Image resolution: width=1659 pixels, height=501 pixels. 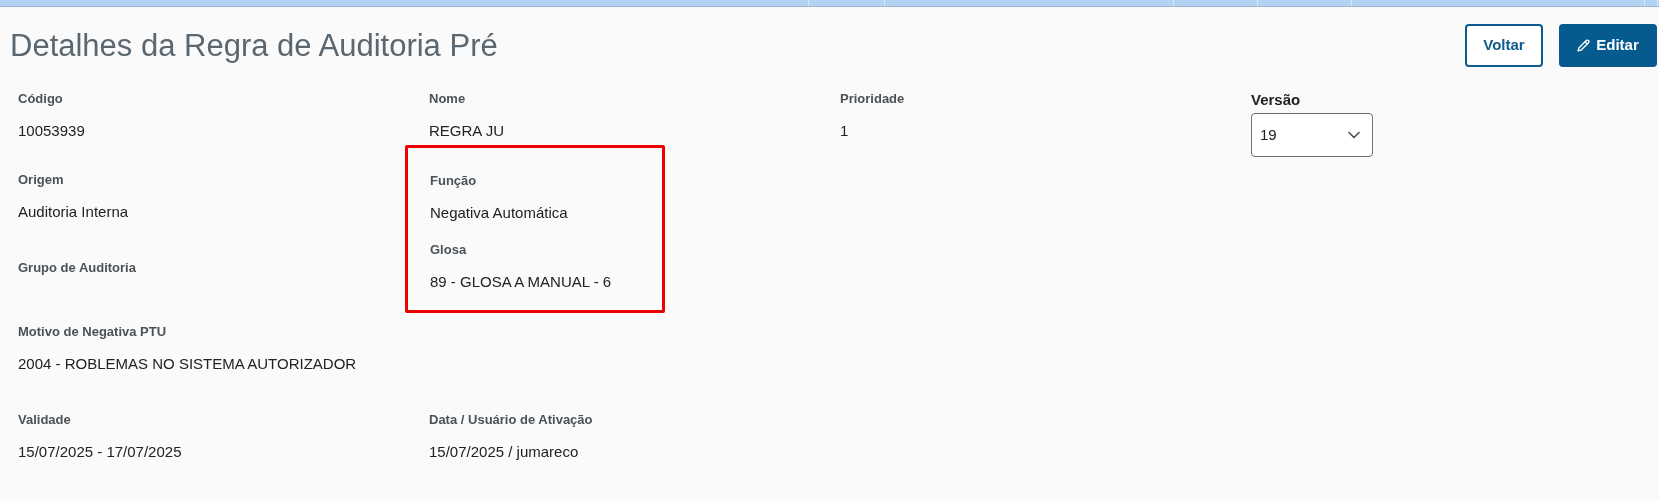 What do you see at coordinates (77, 268) in the screenshot?
I see `field-label: Grupo de Auditoria` at bounding box center [77, 268].